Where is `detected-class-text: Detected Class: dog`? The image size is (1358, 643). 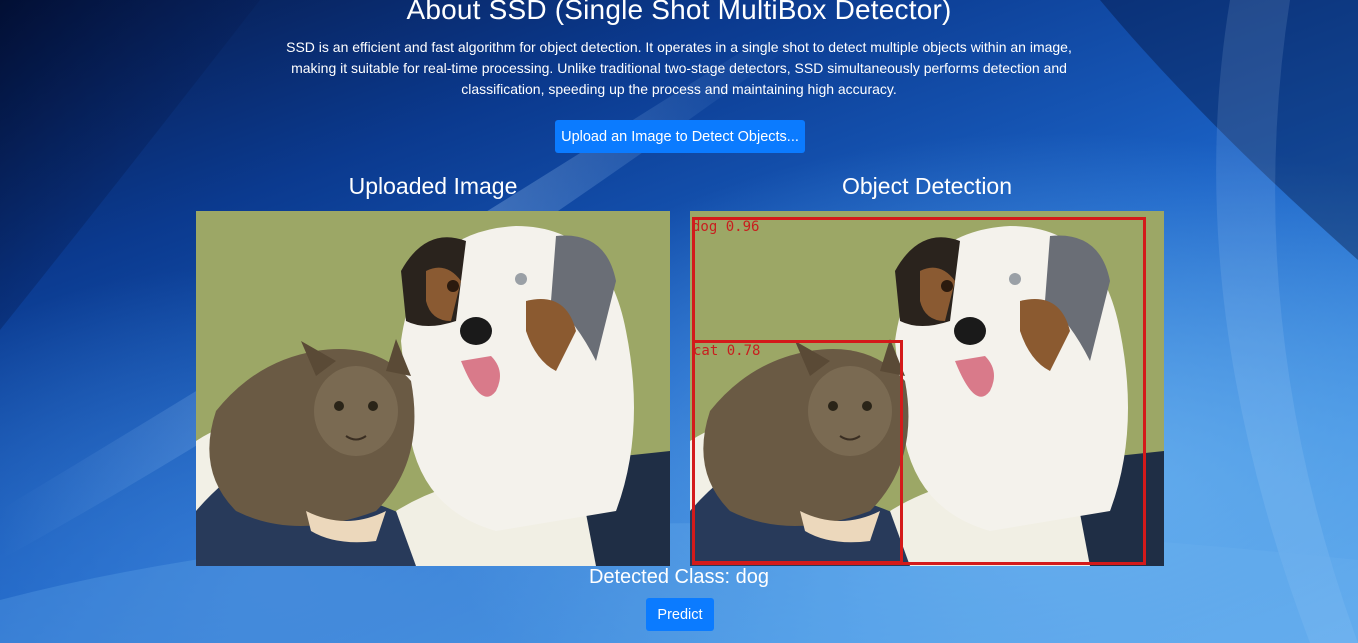
detected-class-text: Detected Class: dog is located at coordinates (679, 577).